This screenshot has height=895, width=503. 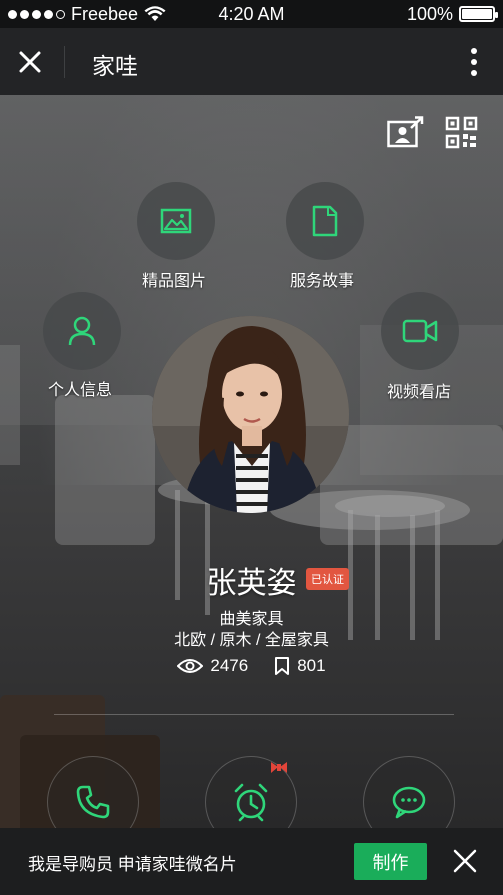 I want to click on make-card-button: 制作, so click(x=390, y=861).